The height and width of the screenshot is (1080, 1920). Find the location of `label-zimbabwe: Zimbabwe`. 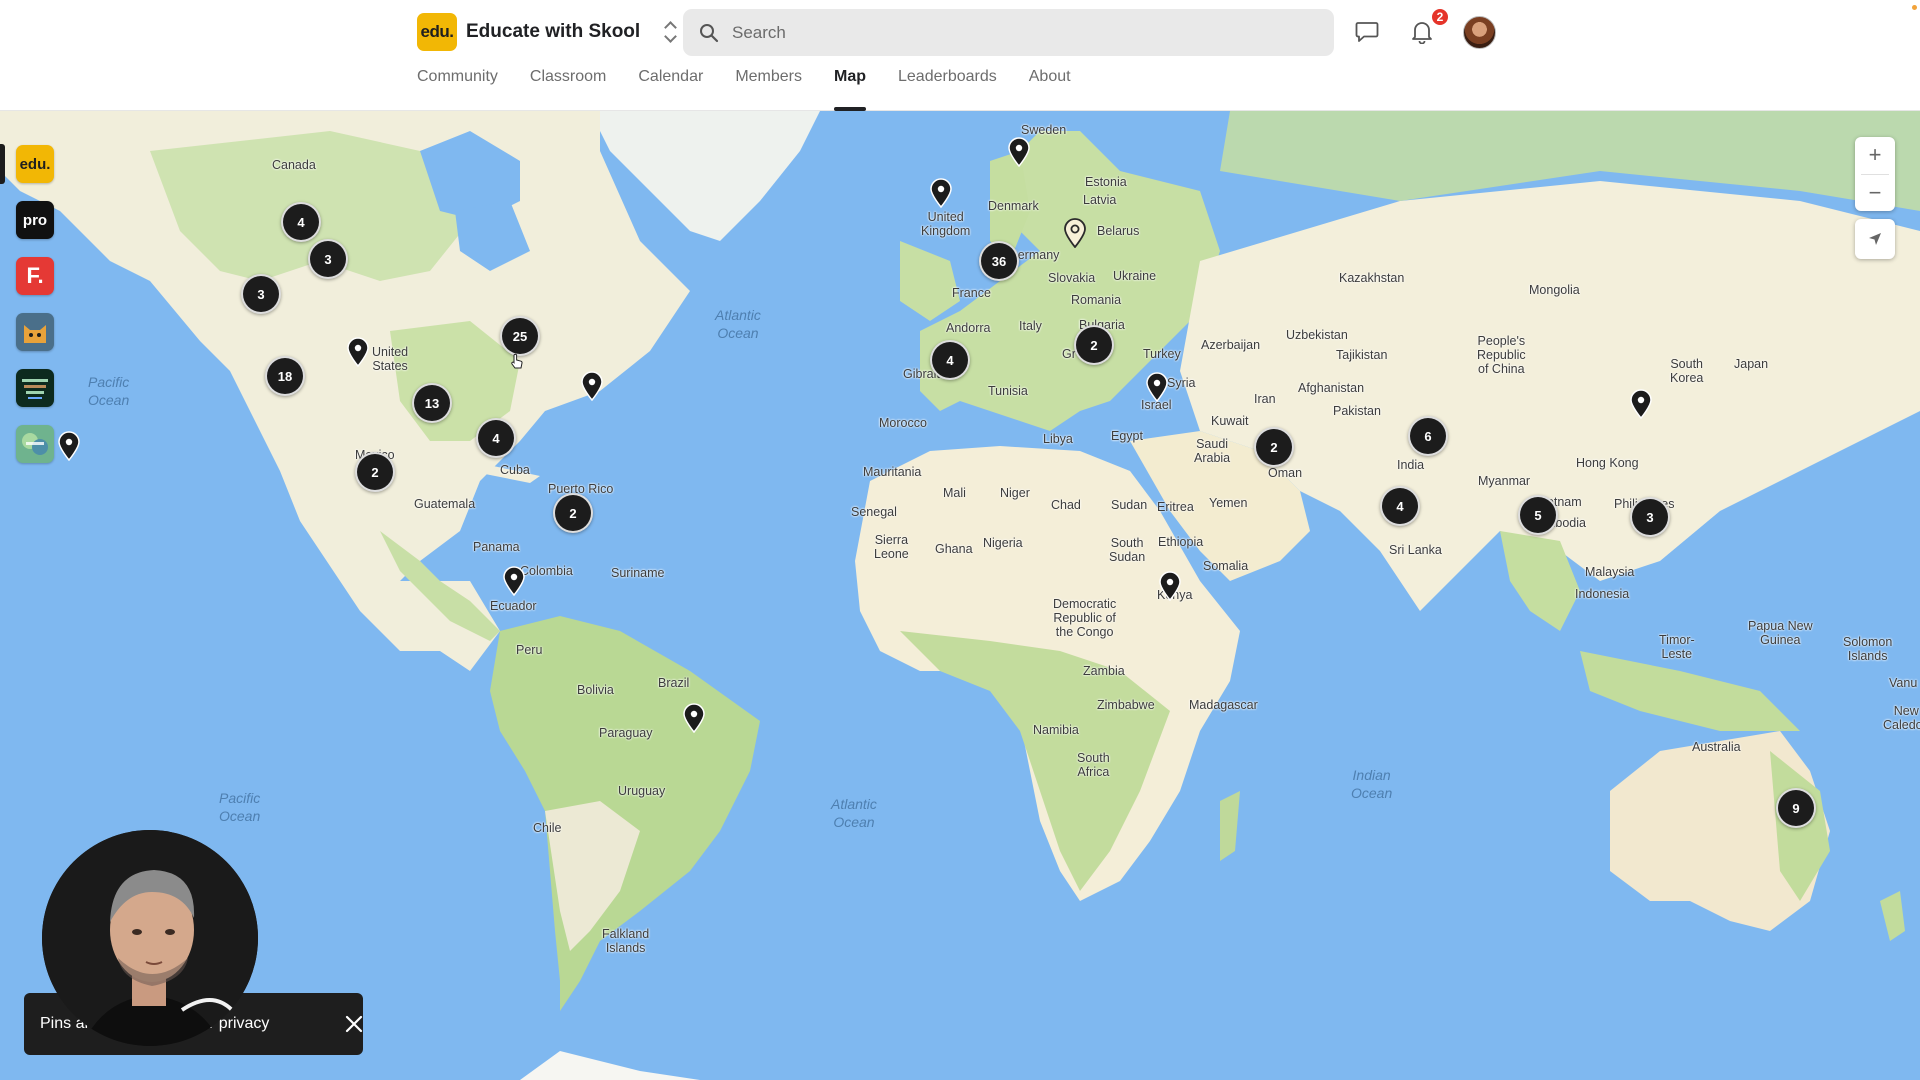

label-zimbabwe: Zimbabwe is located at coordinates (1126, 705).